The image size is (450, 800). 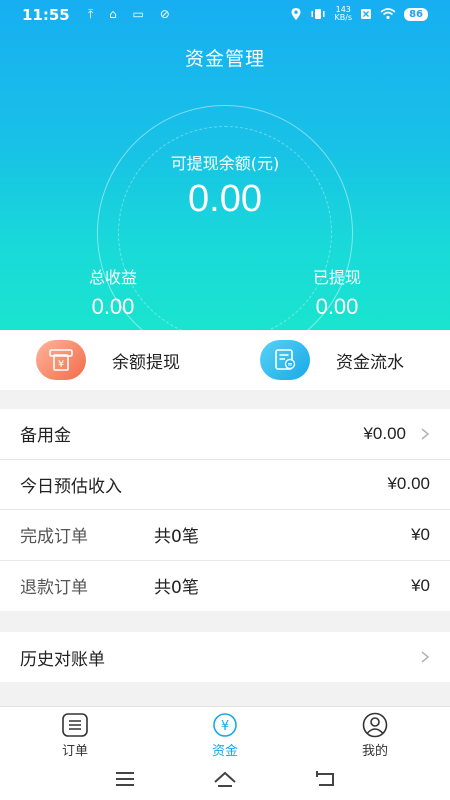 I want to click on tab-orders: 订单, so click(x=75, y=735).